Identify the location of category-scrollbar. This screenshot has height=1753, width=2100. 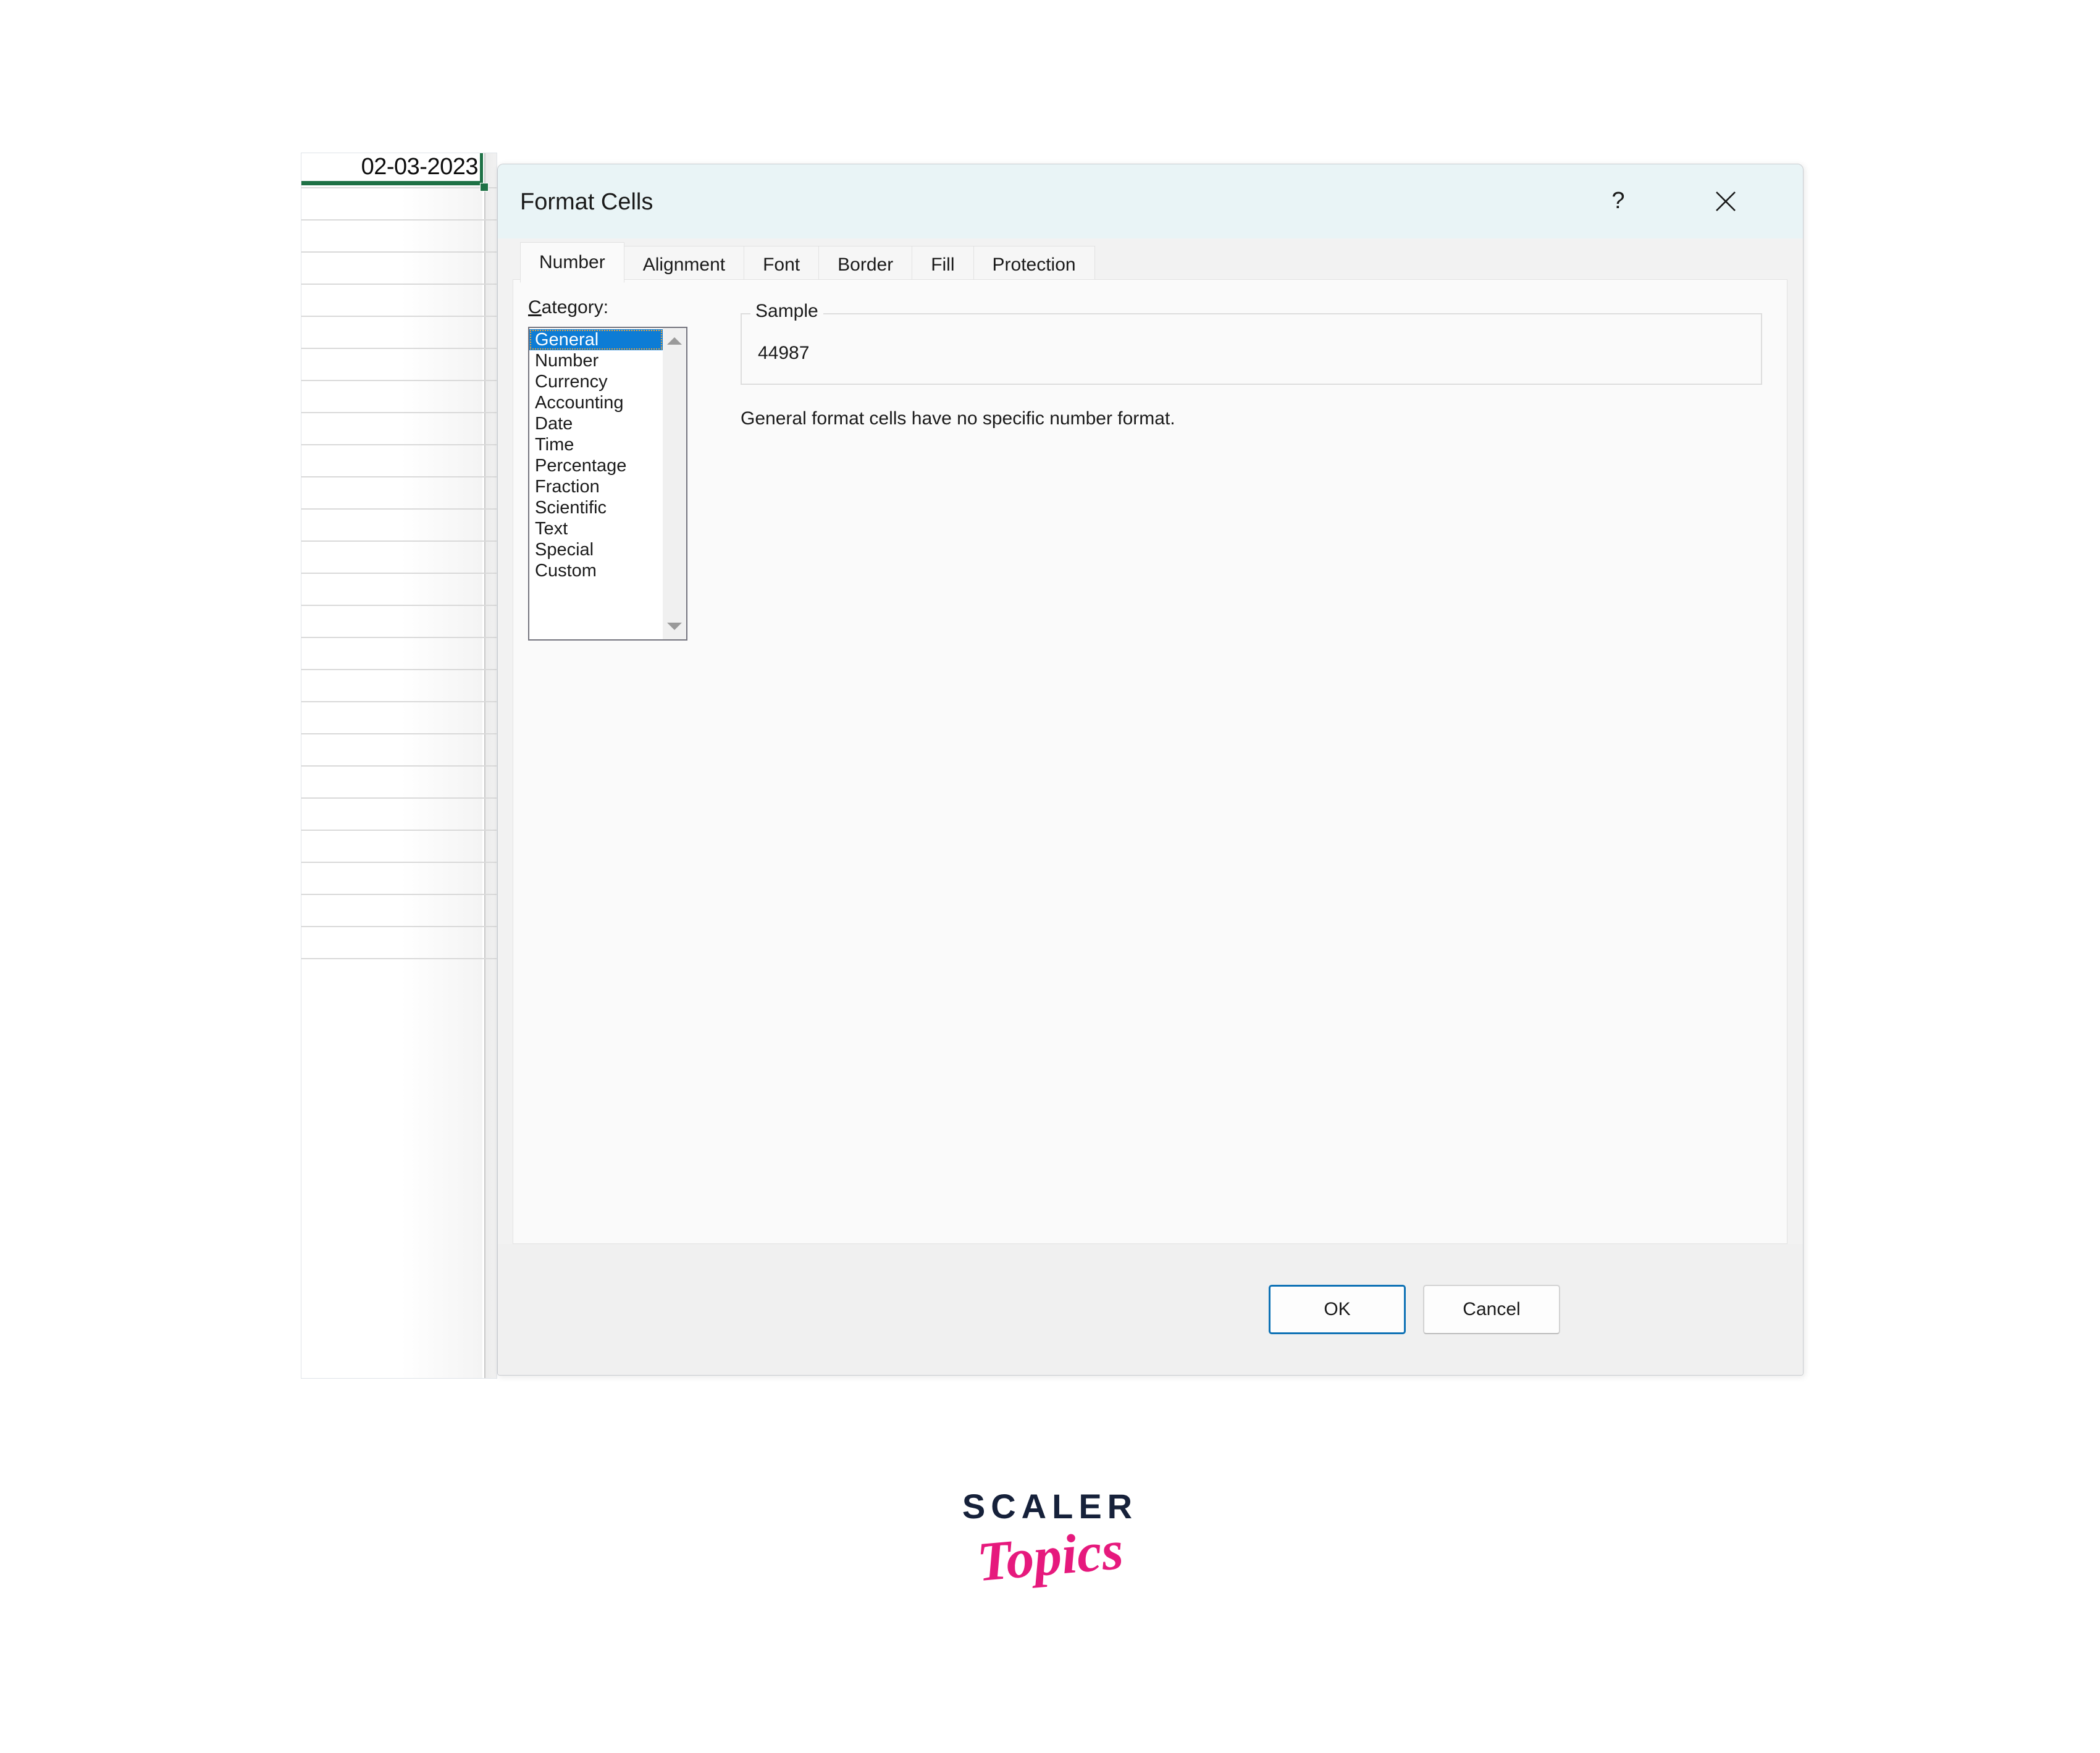
(674, 484).